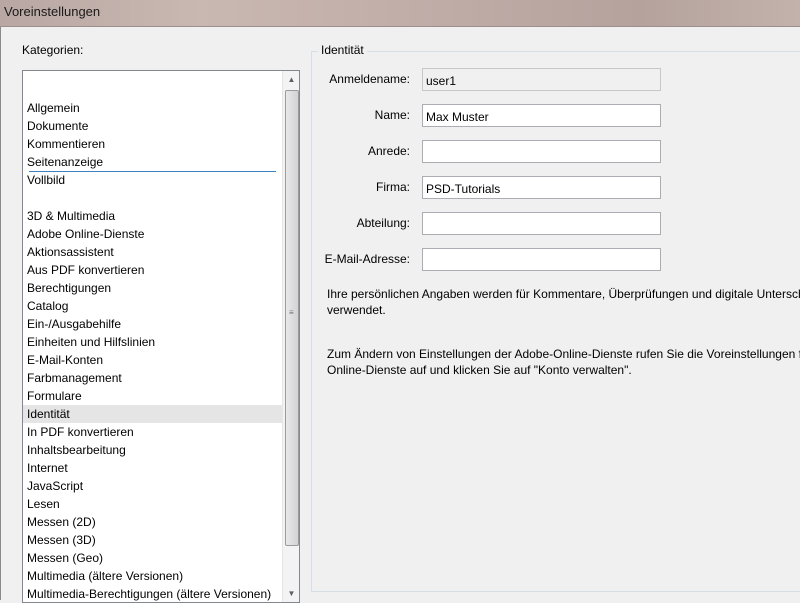 Image resolution: width=800 pixels, height=603 pixels. Describe the element at coordinates (541, 115) in the screenshot. I see `name-input` at that location.